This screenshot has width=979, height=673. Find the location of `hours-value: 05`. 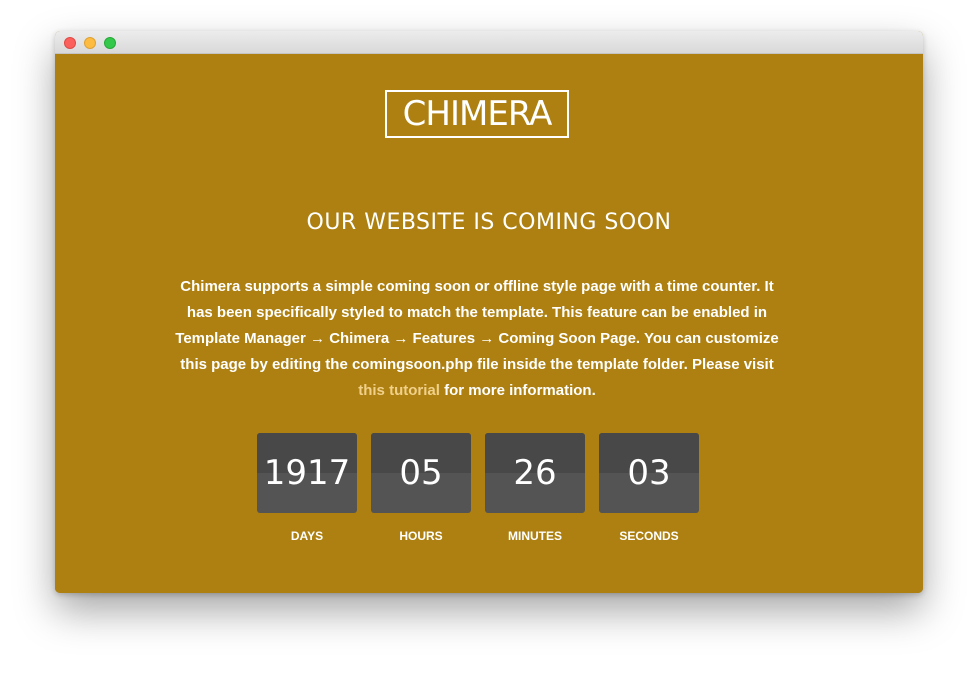

hours-value: 05 is located at coordinates (421, 473).